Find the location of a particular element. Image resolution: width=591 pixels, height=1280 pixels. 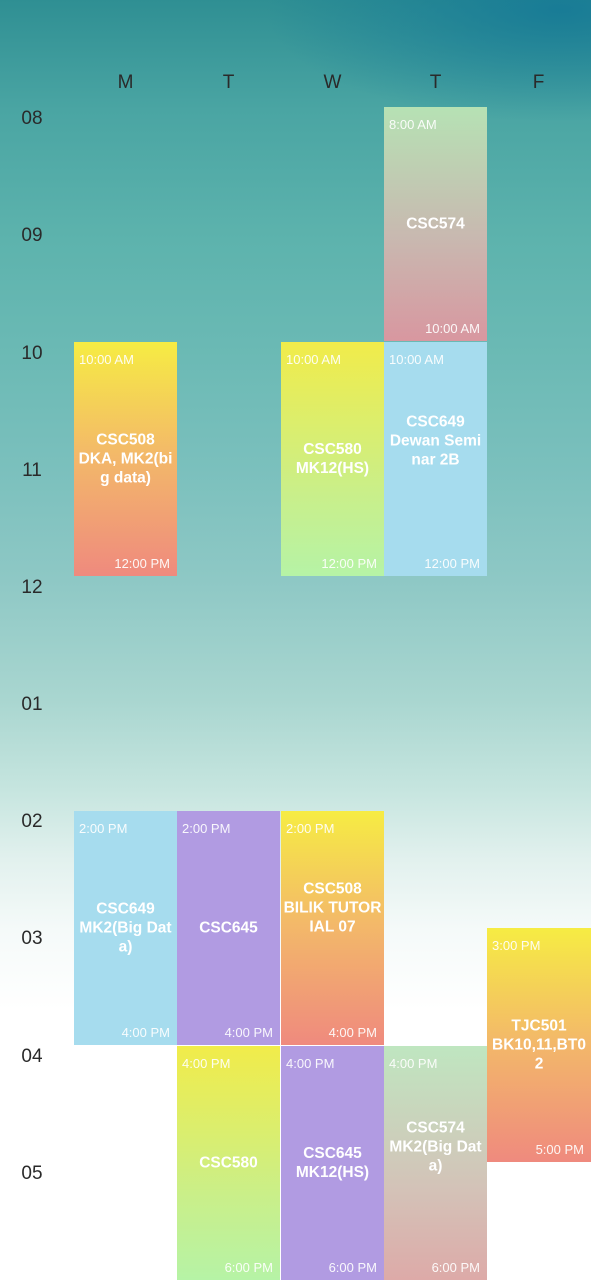

event-tue-csc580: 4:00 PM CSC580 6:00 PM is located at coordinates (228, 1163).